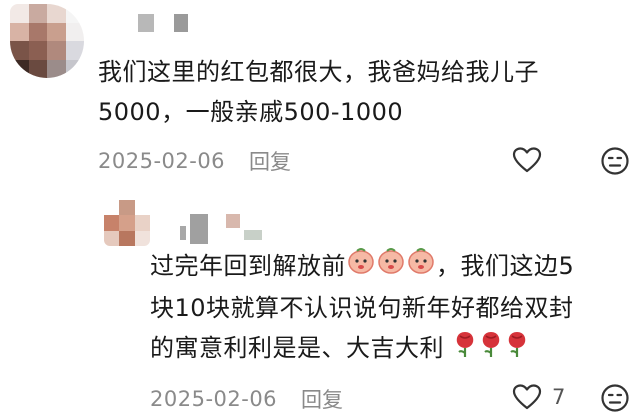 The width and height of the screenshot is (640, 414). I want to click on reply-text-line: 过完年回到解放前 ，我们这边5, so click(362, 267).